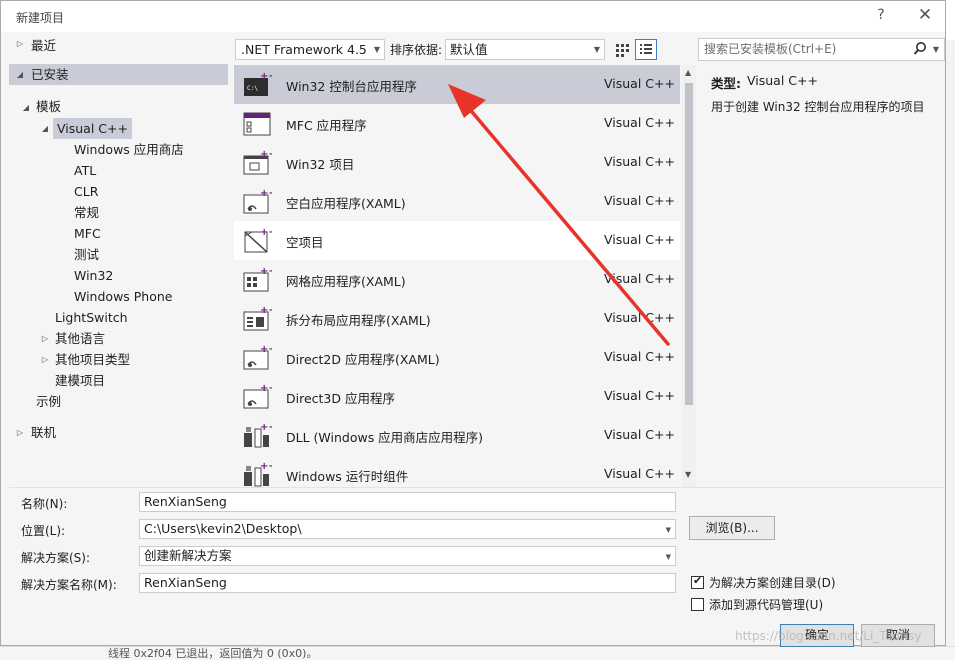 The height and width of the screenshot is (660, 955). I want to click on expand-online-icon: ▷, so click(20, 432).